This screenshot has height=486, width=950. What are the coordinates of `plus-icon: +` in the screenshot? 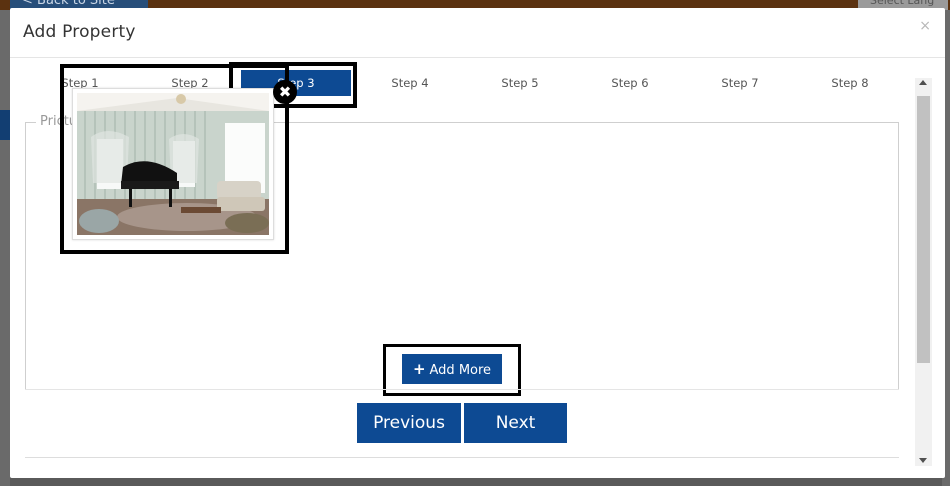 It's located at (419, 369).